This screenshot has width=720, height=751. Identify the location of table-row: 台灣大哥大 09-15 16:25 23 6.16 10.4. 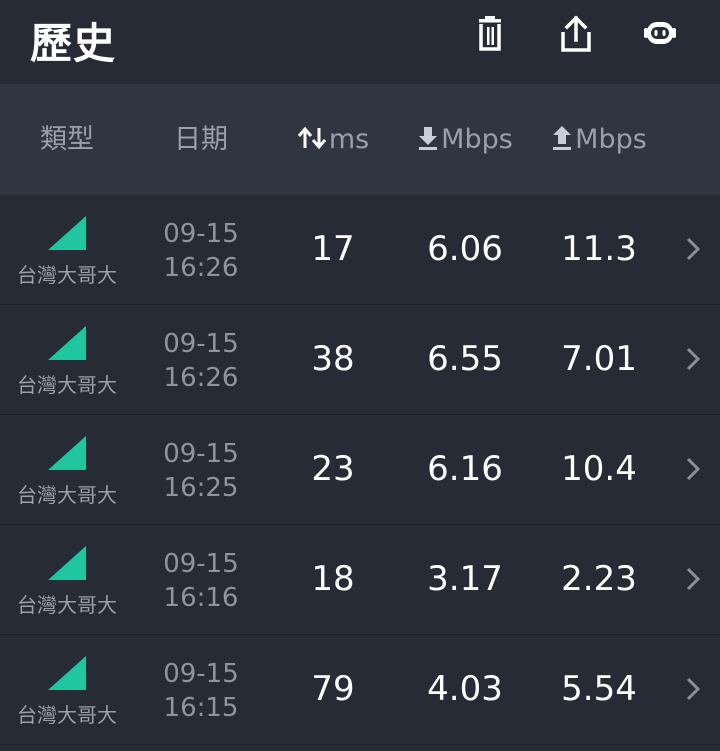
(360, 470).